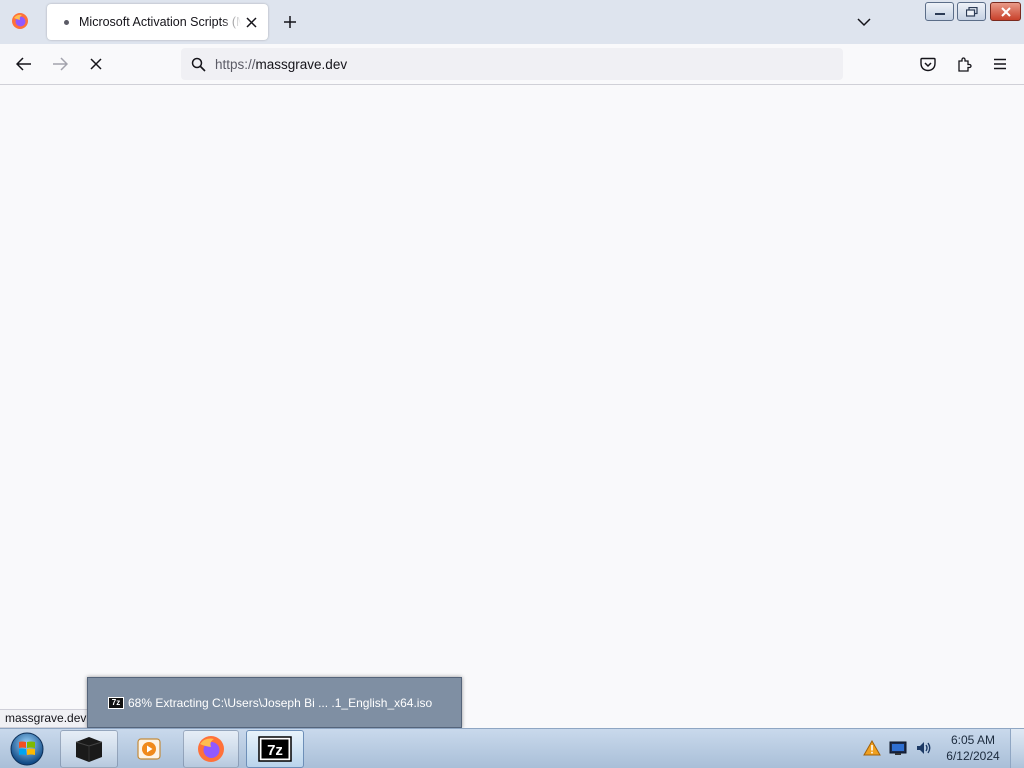 The height and width of the screenshot is (768, 1024). I want to click on new-tab-button, so click(290, 22).